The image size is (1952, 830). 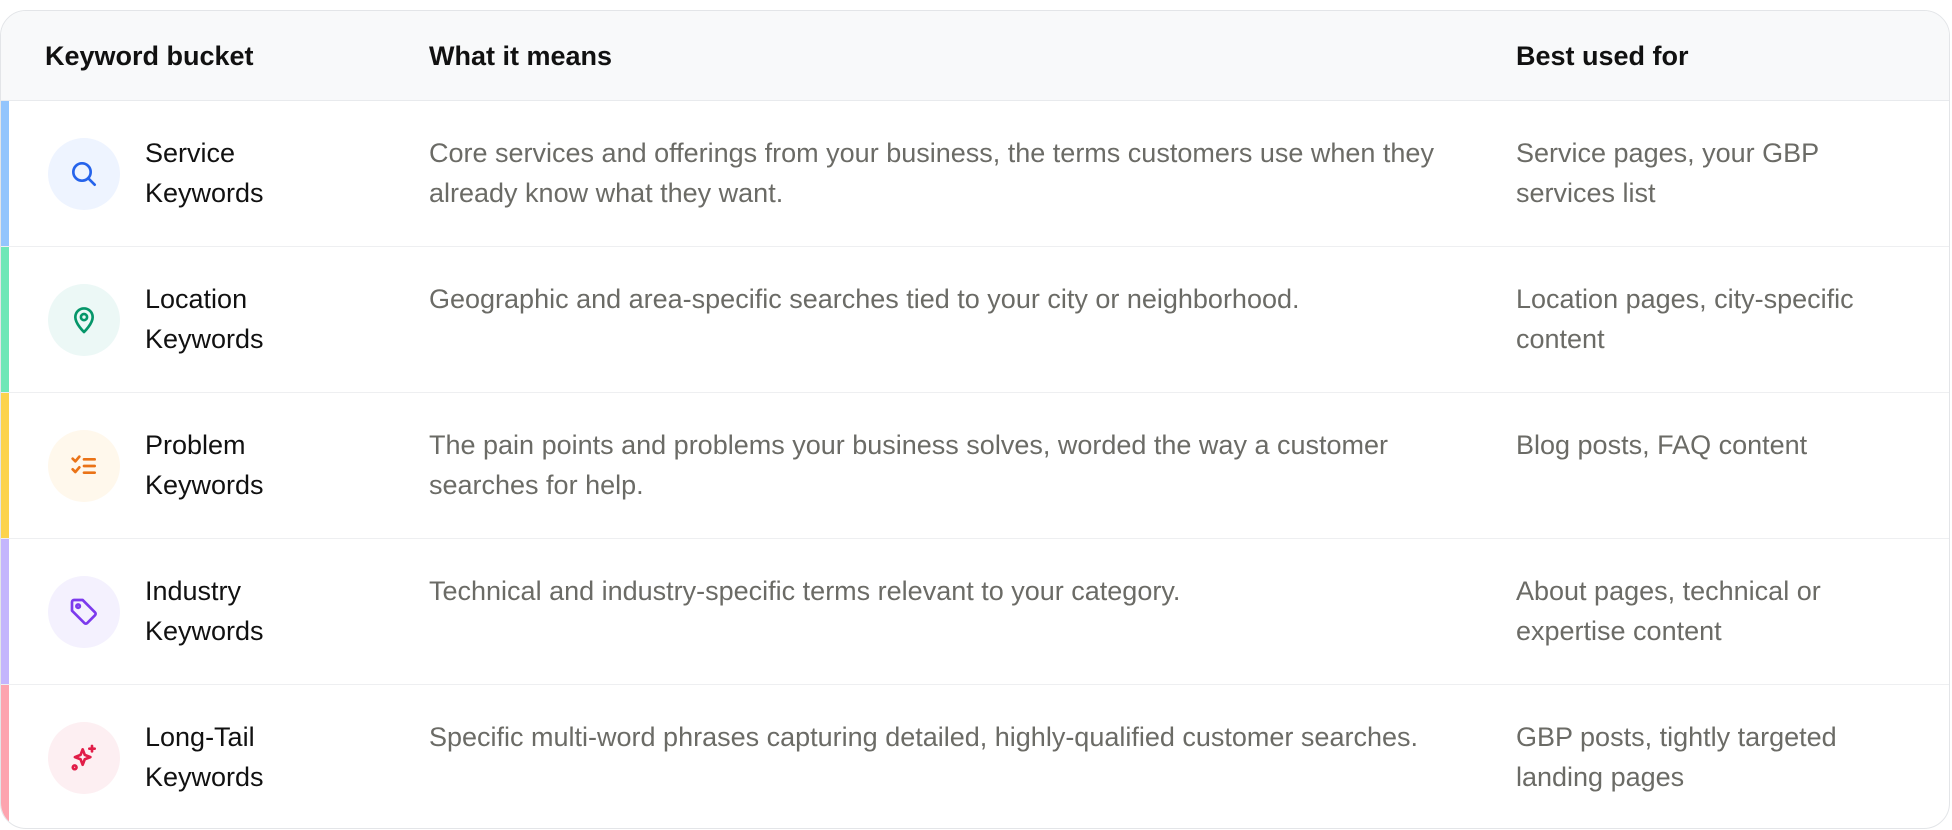 I want to click on bucket-name: Long-Tail Keywords, so click(x=204, y=757).